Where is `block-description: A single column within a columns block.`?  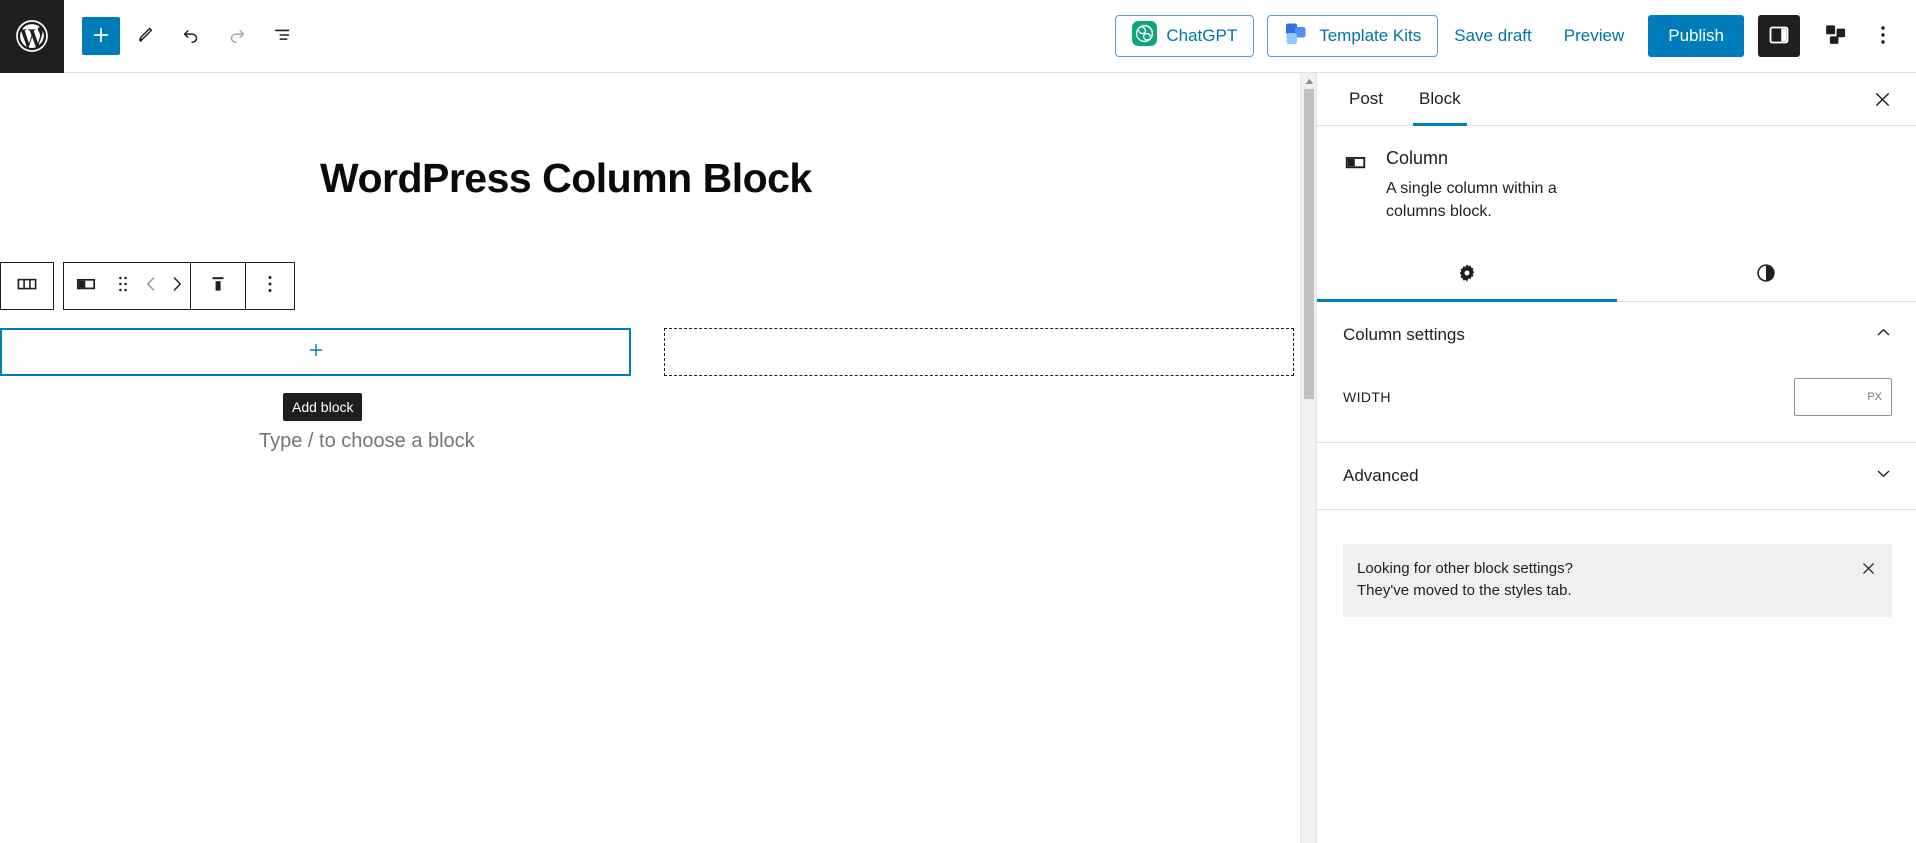
block-description: A single column within a columns block. is located at coordinates (1471, 200).